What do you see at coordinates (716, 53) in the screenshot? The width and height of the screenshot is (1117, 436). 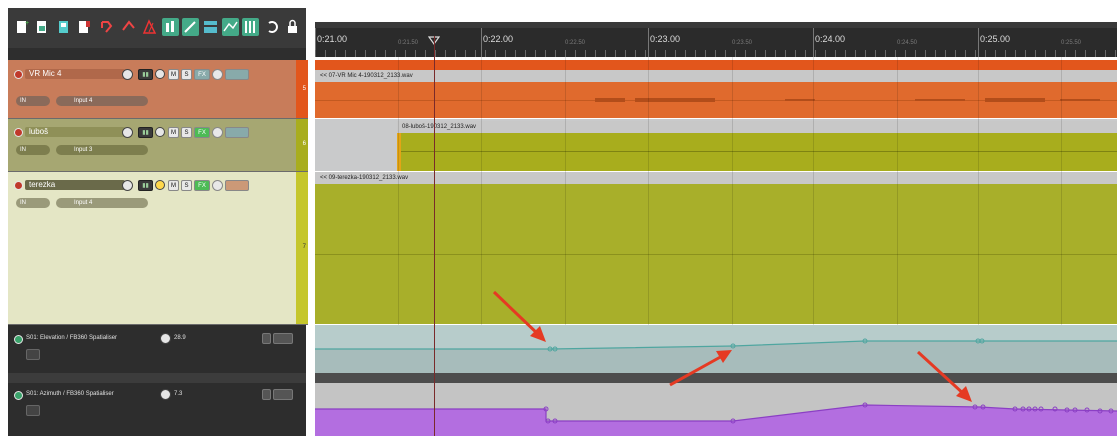 I see `ruler-minor-ticks` at bounding box center [716, 53].